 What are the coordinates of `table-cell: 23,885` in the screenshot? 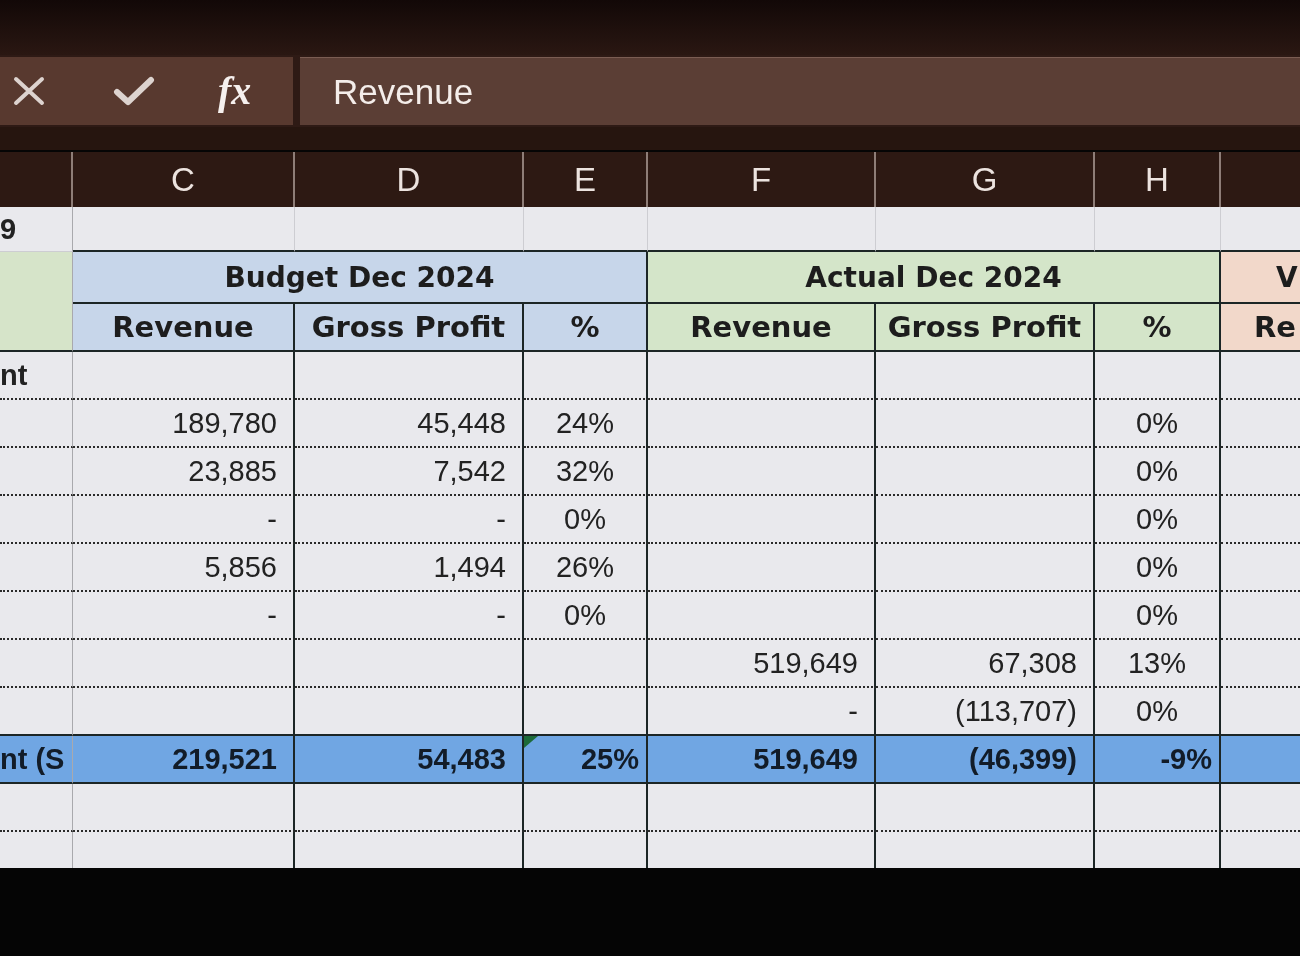 It's located at (184, 472).